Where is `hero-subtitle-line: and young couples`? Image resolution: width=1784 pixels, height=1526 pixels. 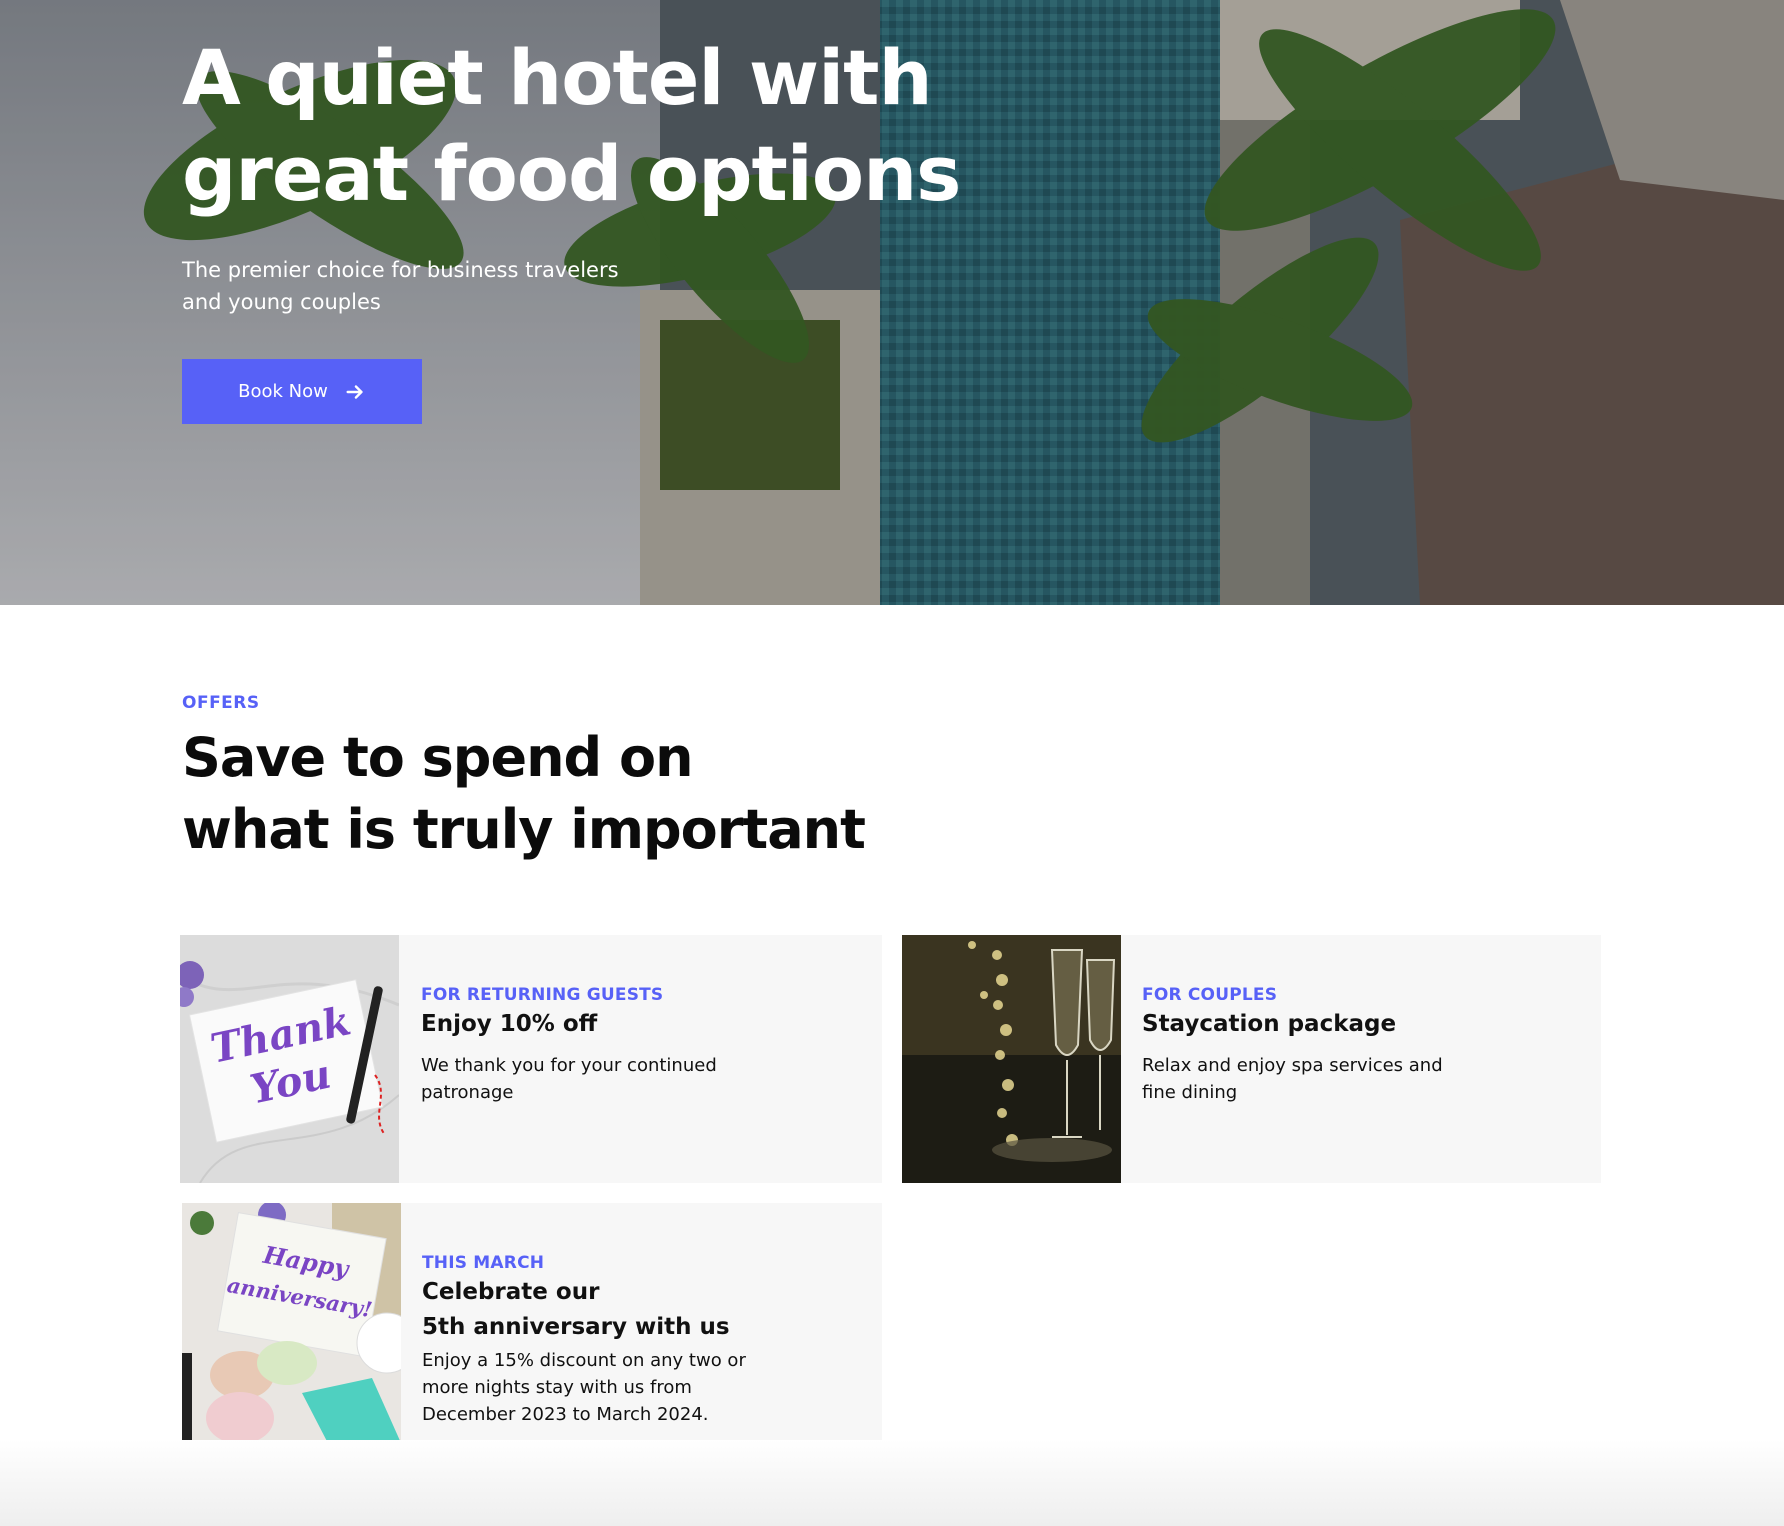
hero-subtitle-line: and young couples is located at coordinates (281, 302).